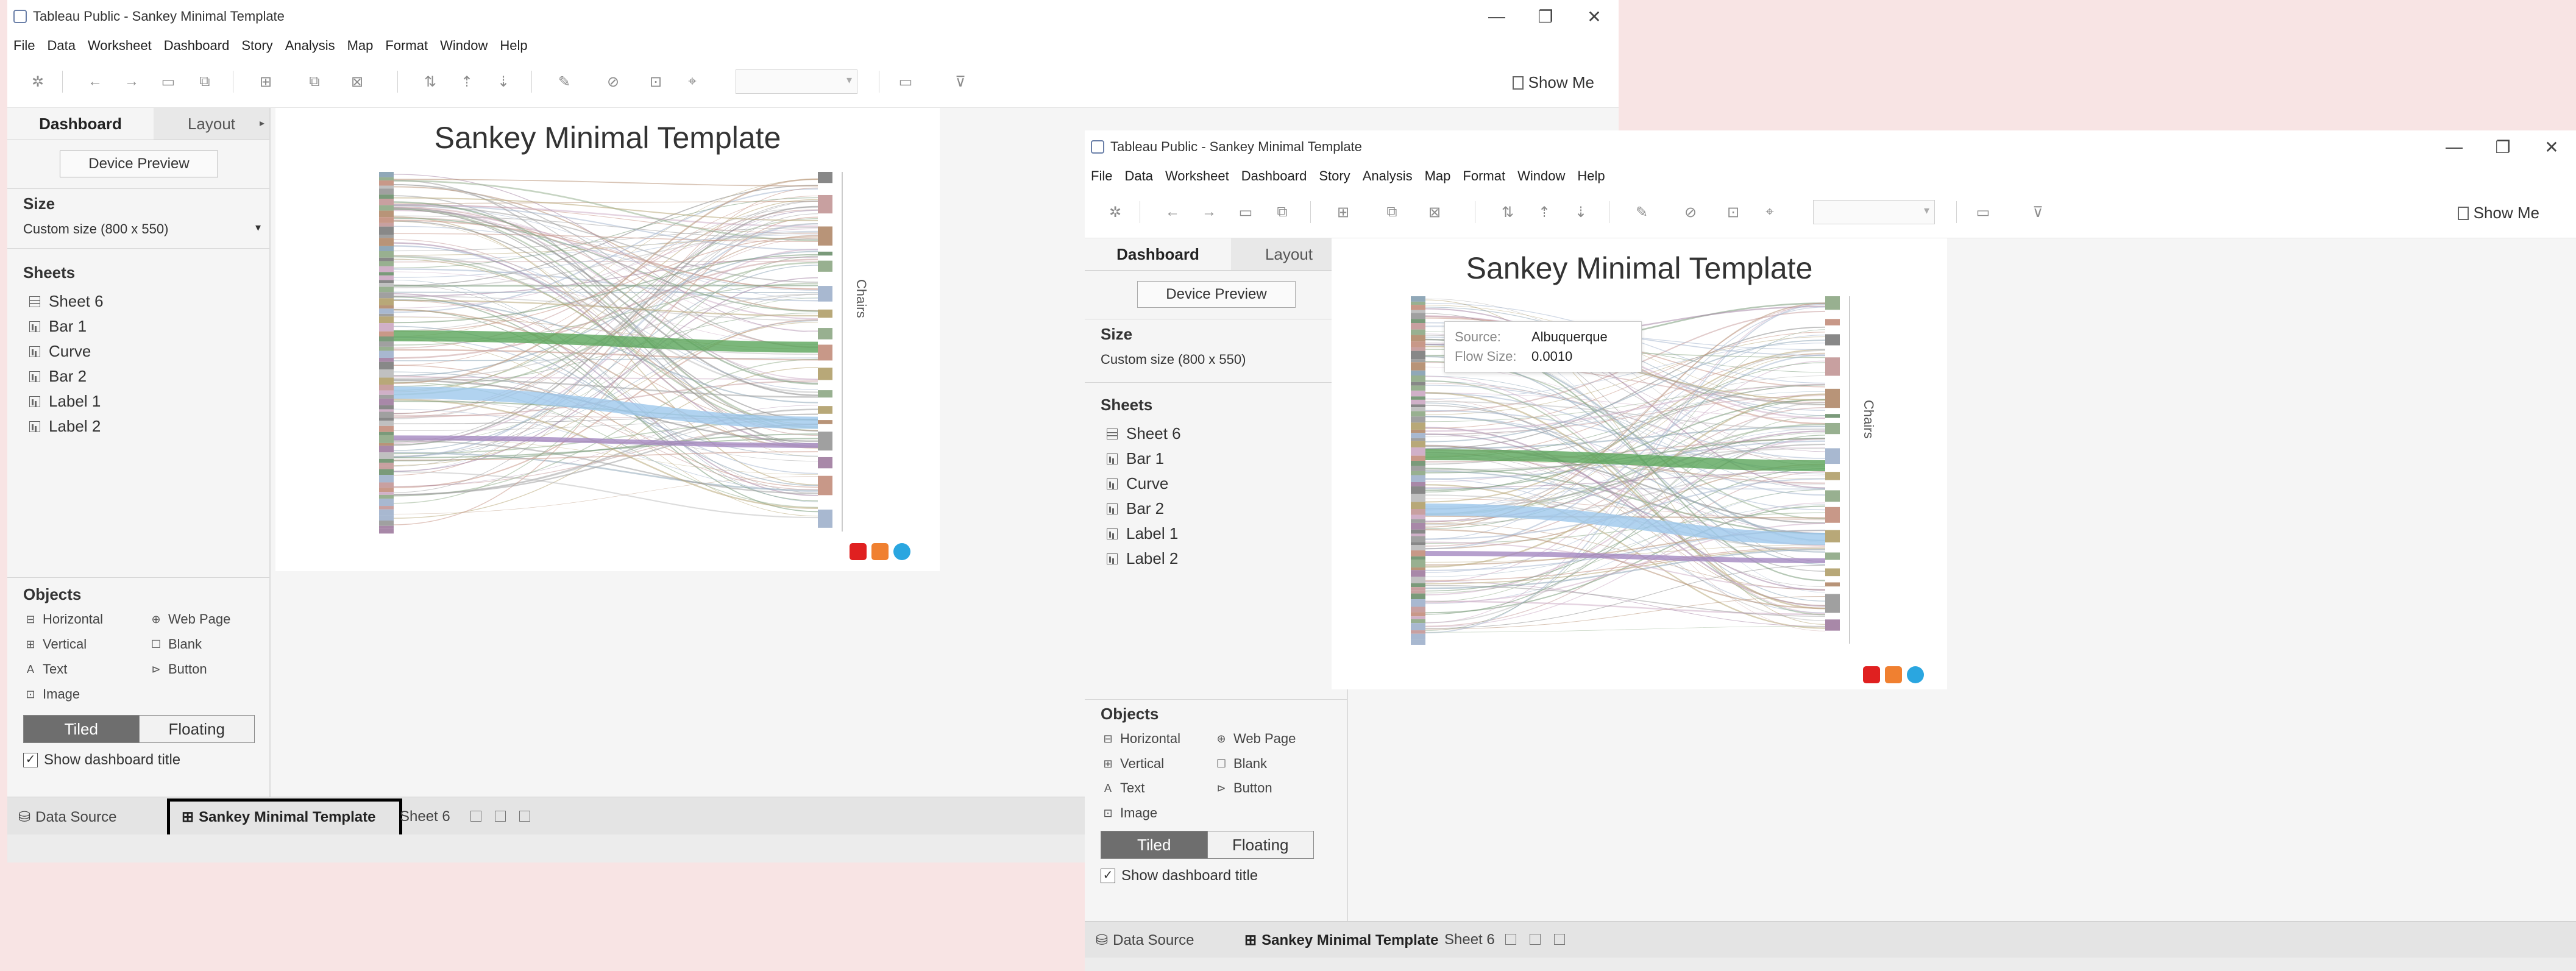  What do you see at coordinates (57, 644) in the screenshot?
I see `object-vertical: ⊞ Vertical` at bounding box center [57, 644].